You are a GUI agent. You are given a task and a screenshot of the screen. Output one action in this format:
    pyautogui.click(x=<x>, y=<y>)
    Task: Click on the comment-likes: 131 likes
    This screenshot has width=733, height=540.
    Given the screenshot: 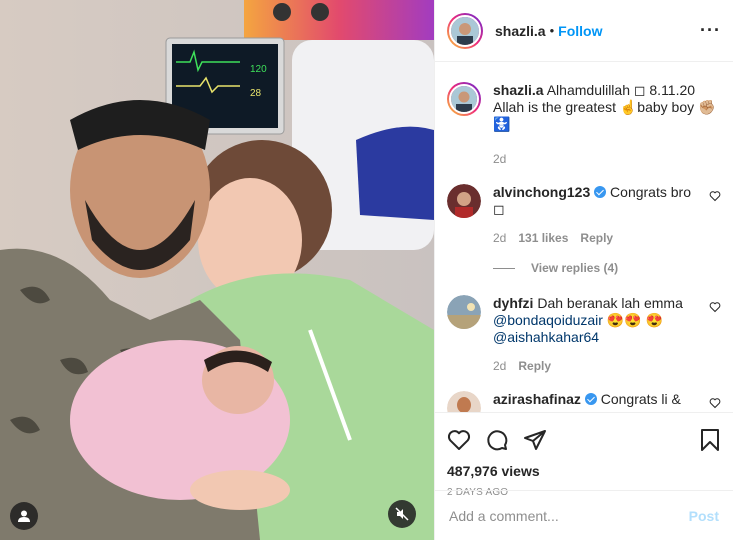 What is the action you would take?
    pyautogui.click(x=543, y=238)
    